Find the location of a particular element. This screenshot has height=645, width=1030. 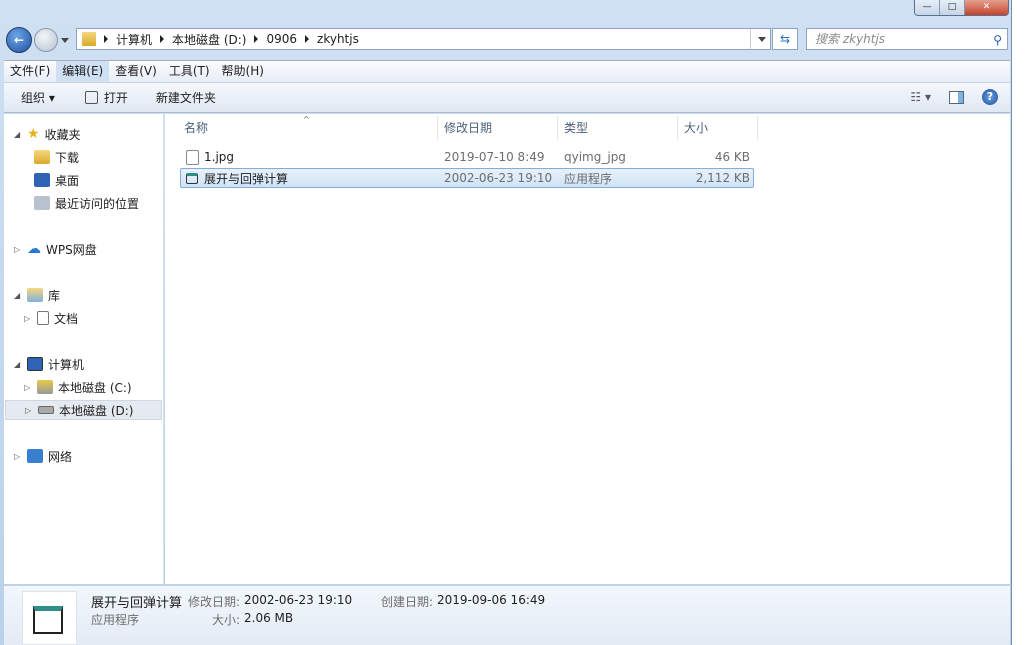

file-type: 应用程序 is located at coordinates (588, 178).